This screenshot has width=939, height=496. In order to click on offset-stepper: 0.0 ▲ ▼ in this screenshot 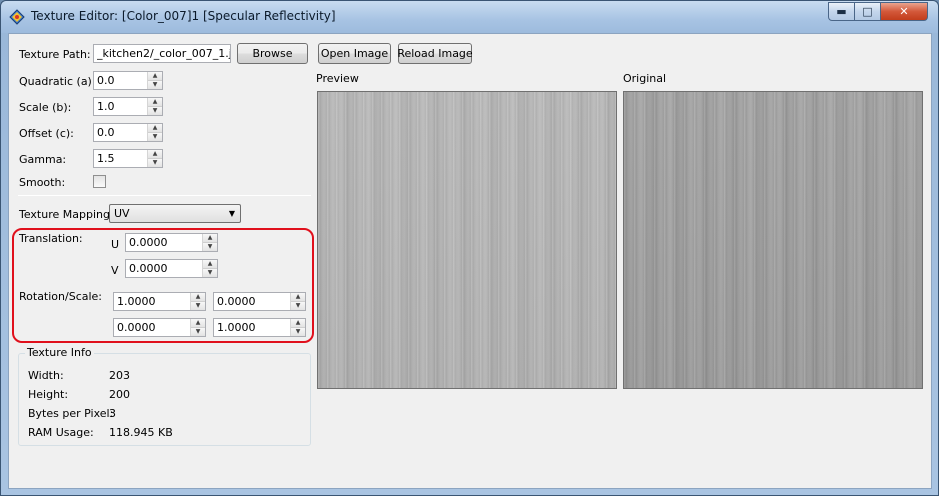, I will do `click(128, 132)`.